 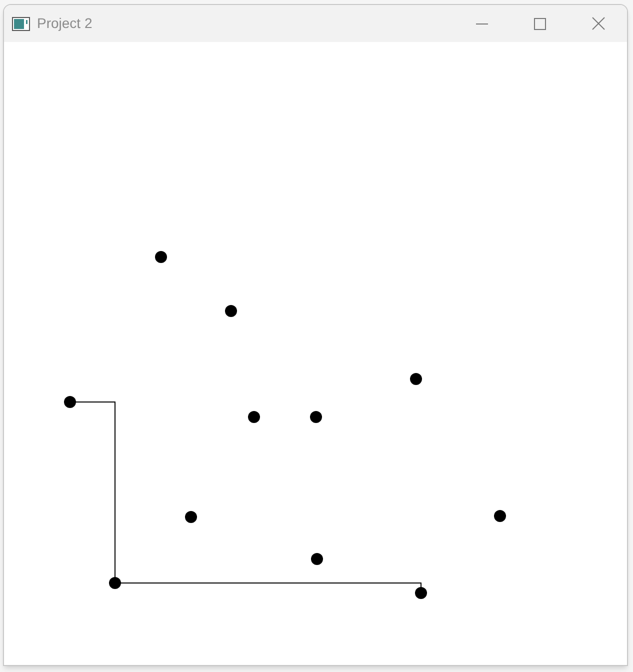 What do you see at coordinates (482, 23) in the screenshot?
I see `minimize-icon` at bounding box center [482, 23].